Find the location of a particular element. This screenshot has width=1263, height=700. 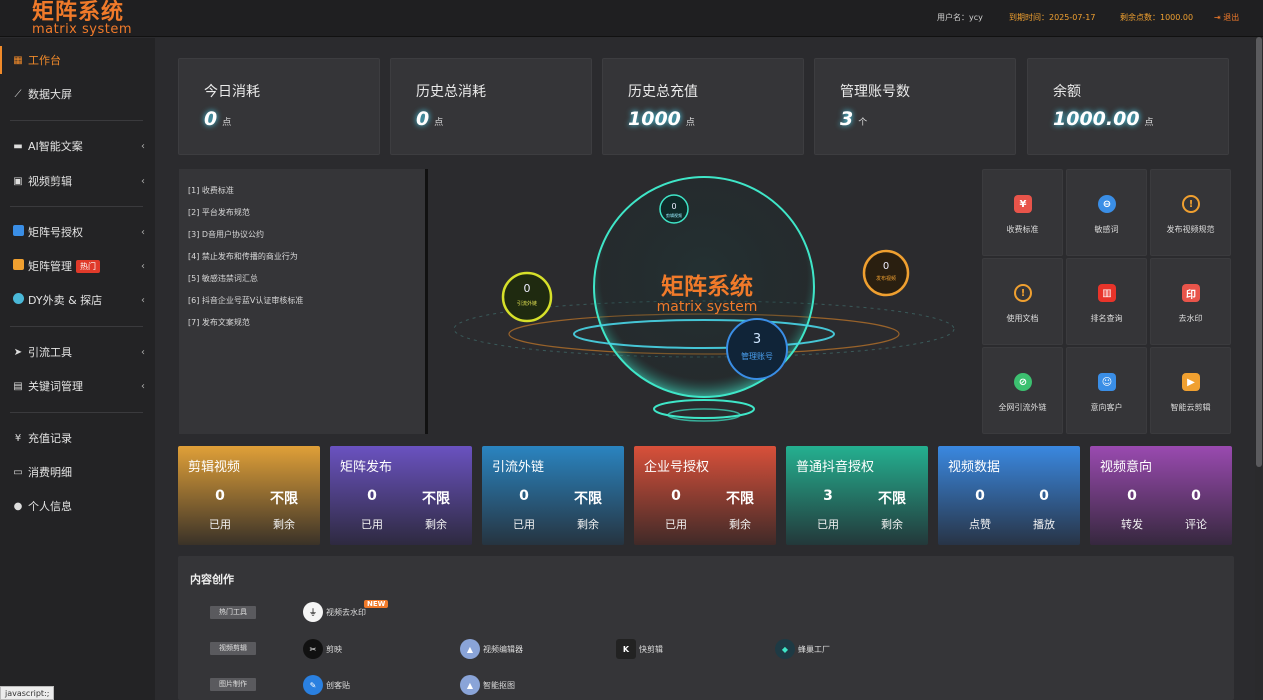

sidebar-item-label: 引流工具 is located at coordinates (50, 352).